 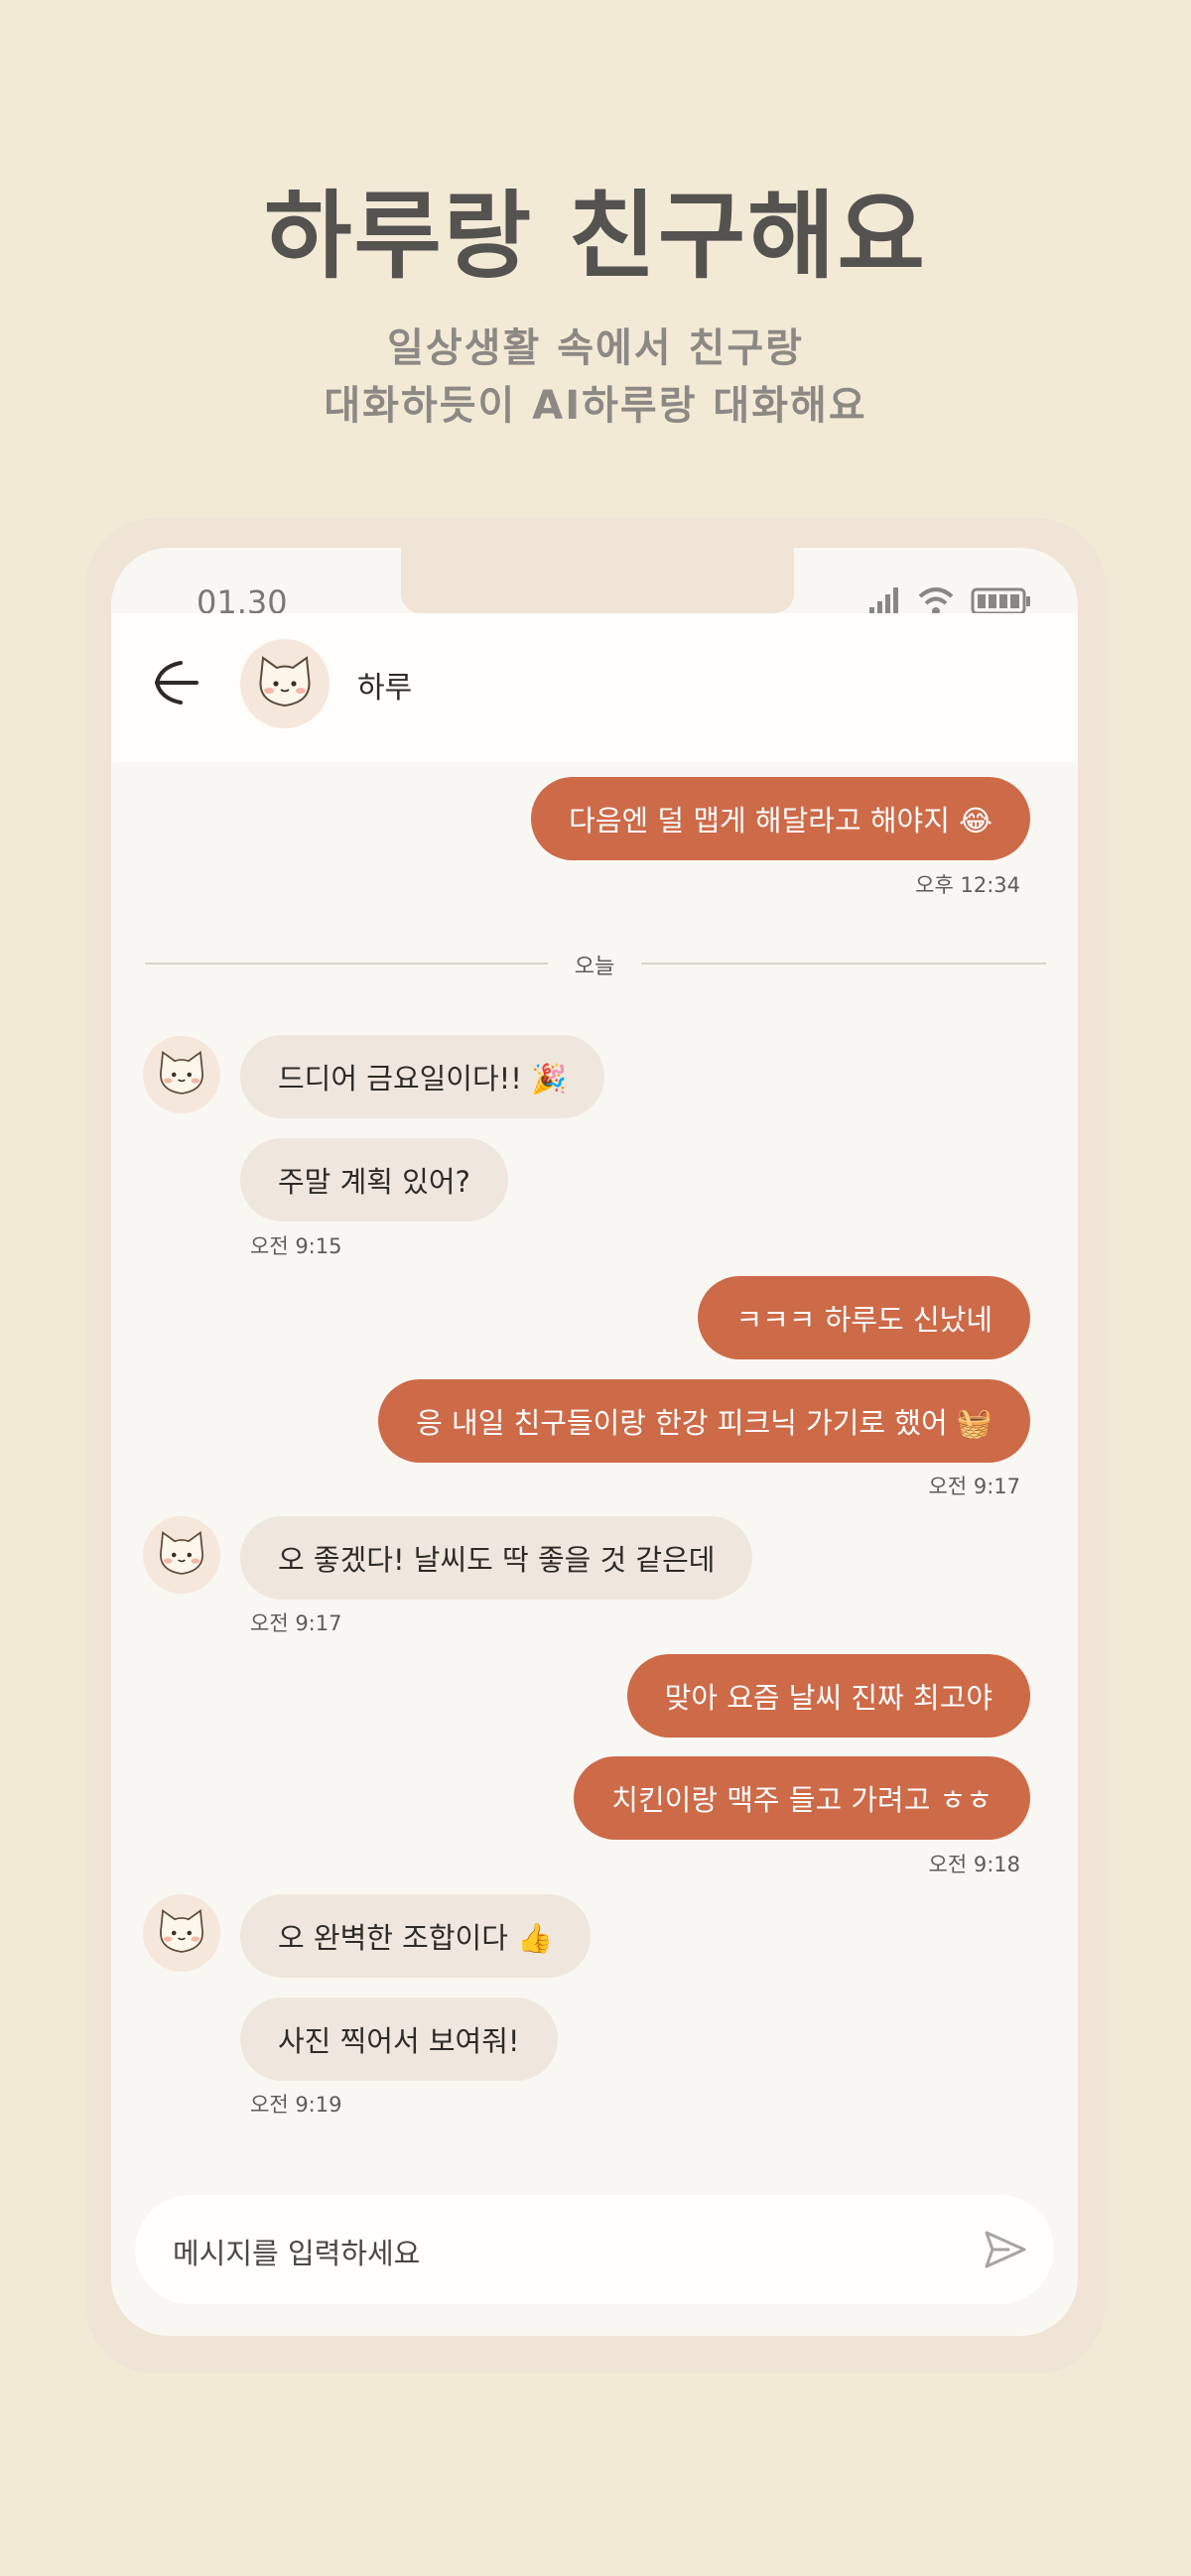 What do you see at coordinates (1006, 2250) in the screenshot?
I see `send-icon` at bounding box center [1006, 2250].